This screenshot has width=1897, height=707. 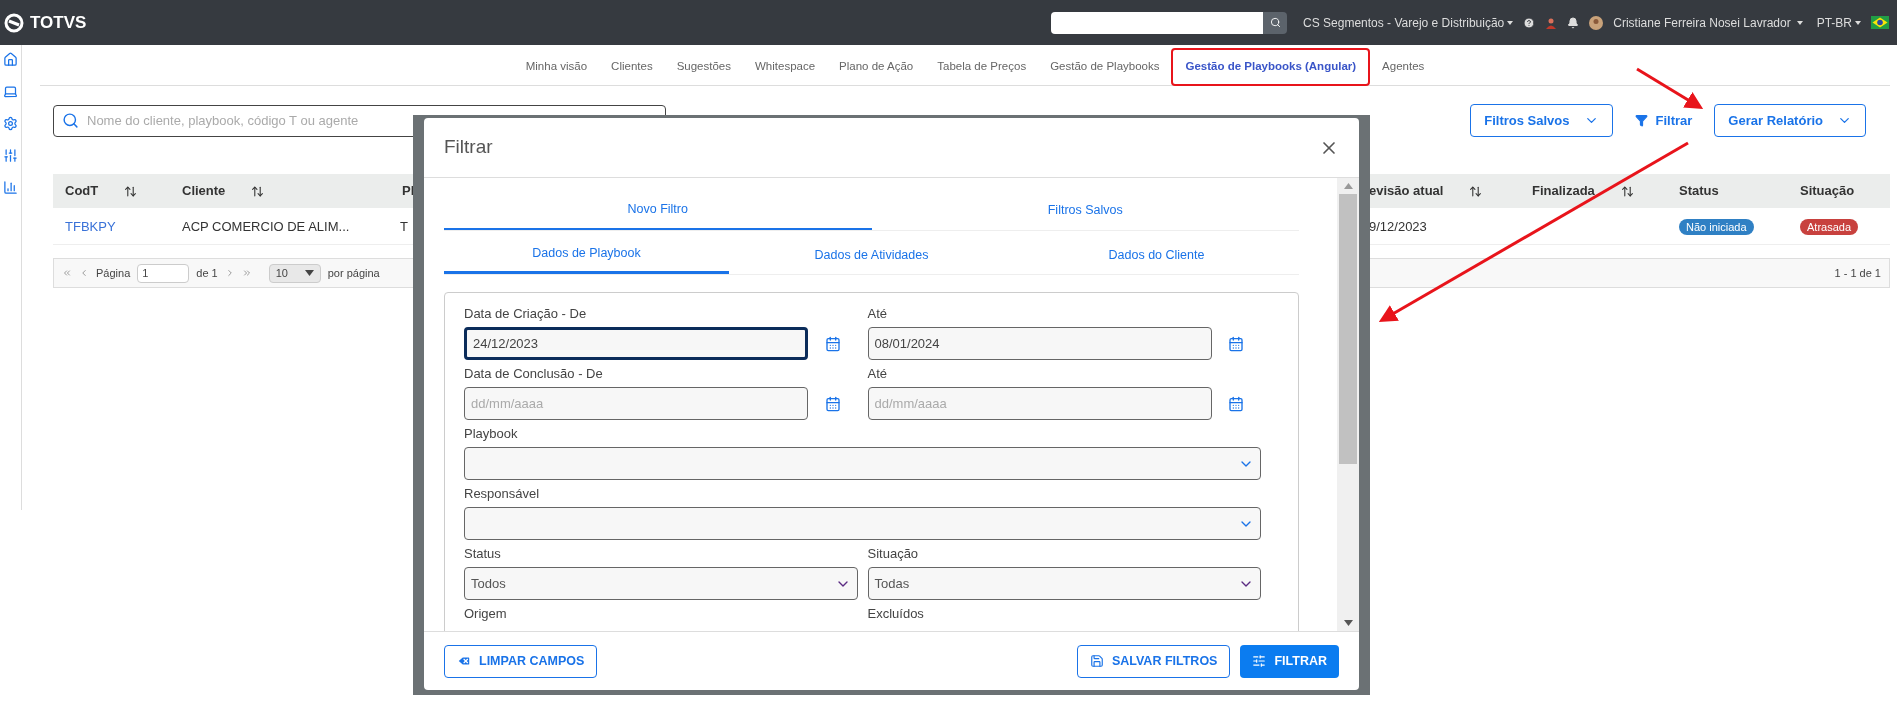 What do you see at coordinates (1716, 227) in the screenshot?
I see `status-badge: Não iniciada` at bounding box center [1716, 227].